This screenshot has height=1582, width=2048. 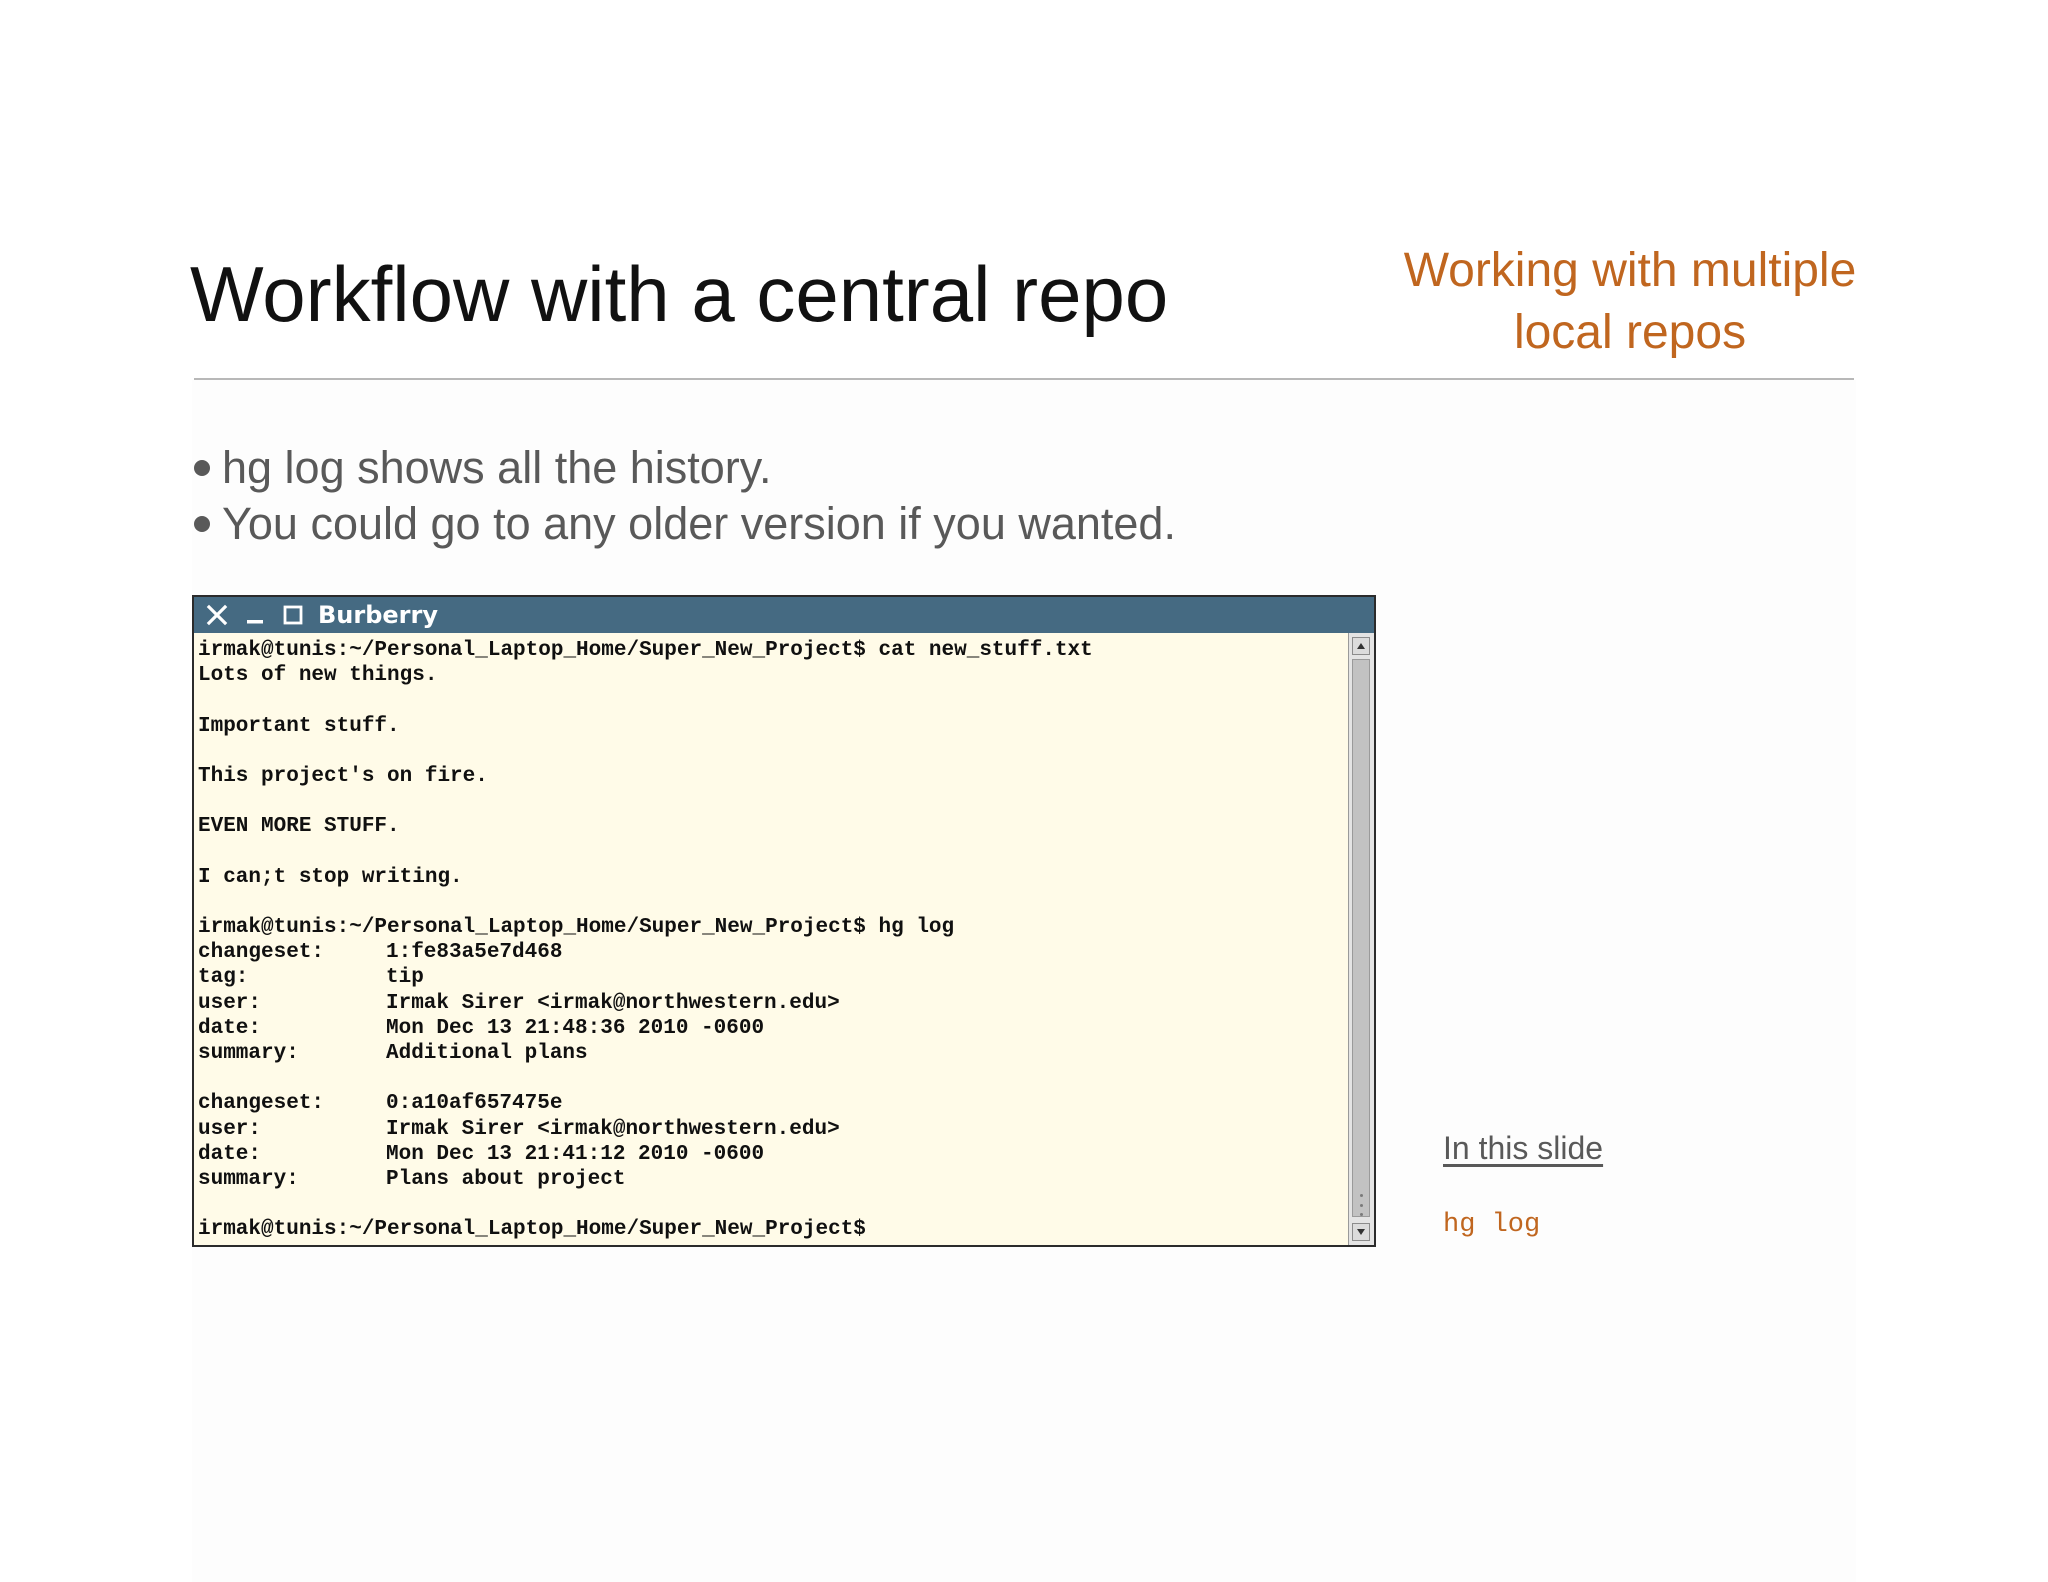 What do you see at coordinates (293, 615) in the screenshot?
I see `maximize-icon` at bounding box center [293, 615].